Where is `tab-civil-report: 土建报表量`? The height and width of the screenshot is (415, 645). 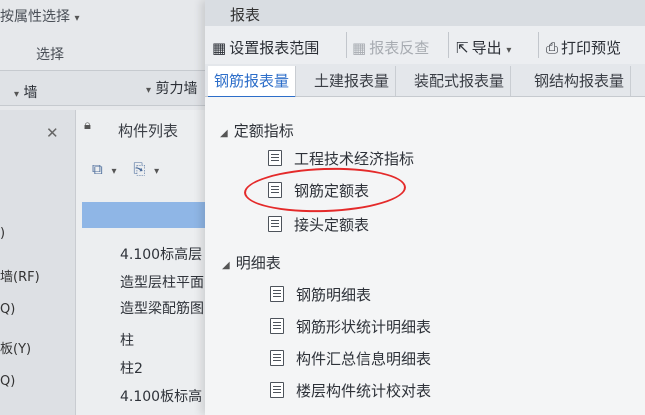 tab-civil-report: 土建报表量 is located at coordinates (352, 81).